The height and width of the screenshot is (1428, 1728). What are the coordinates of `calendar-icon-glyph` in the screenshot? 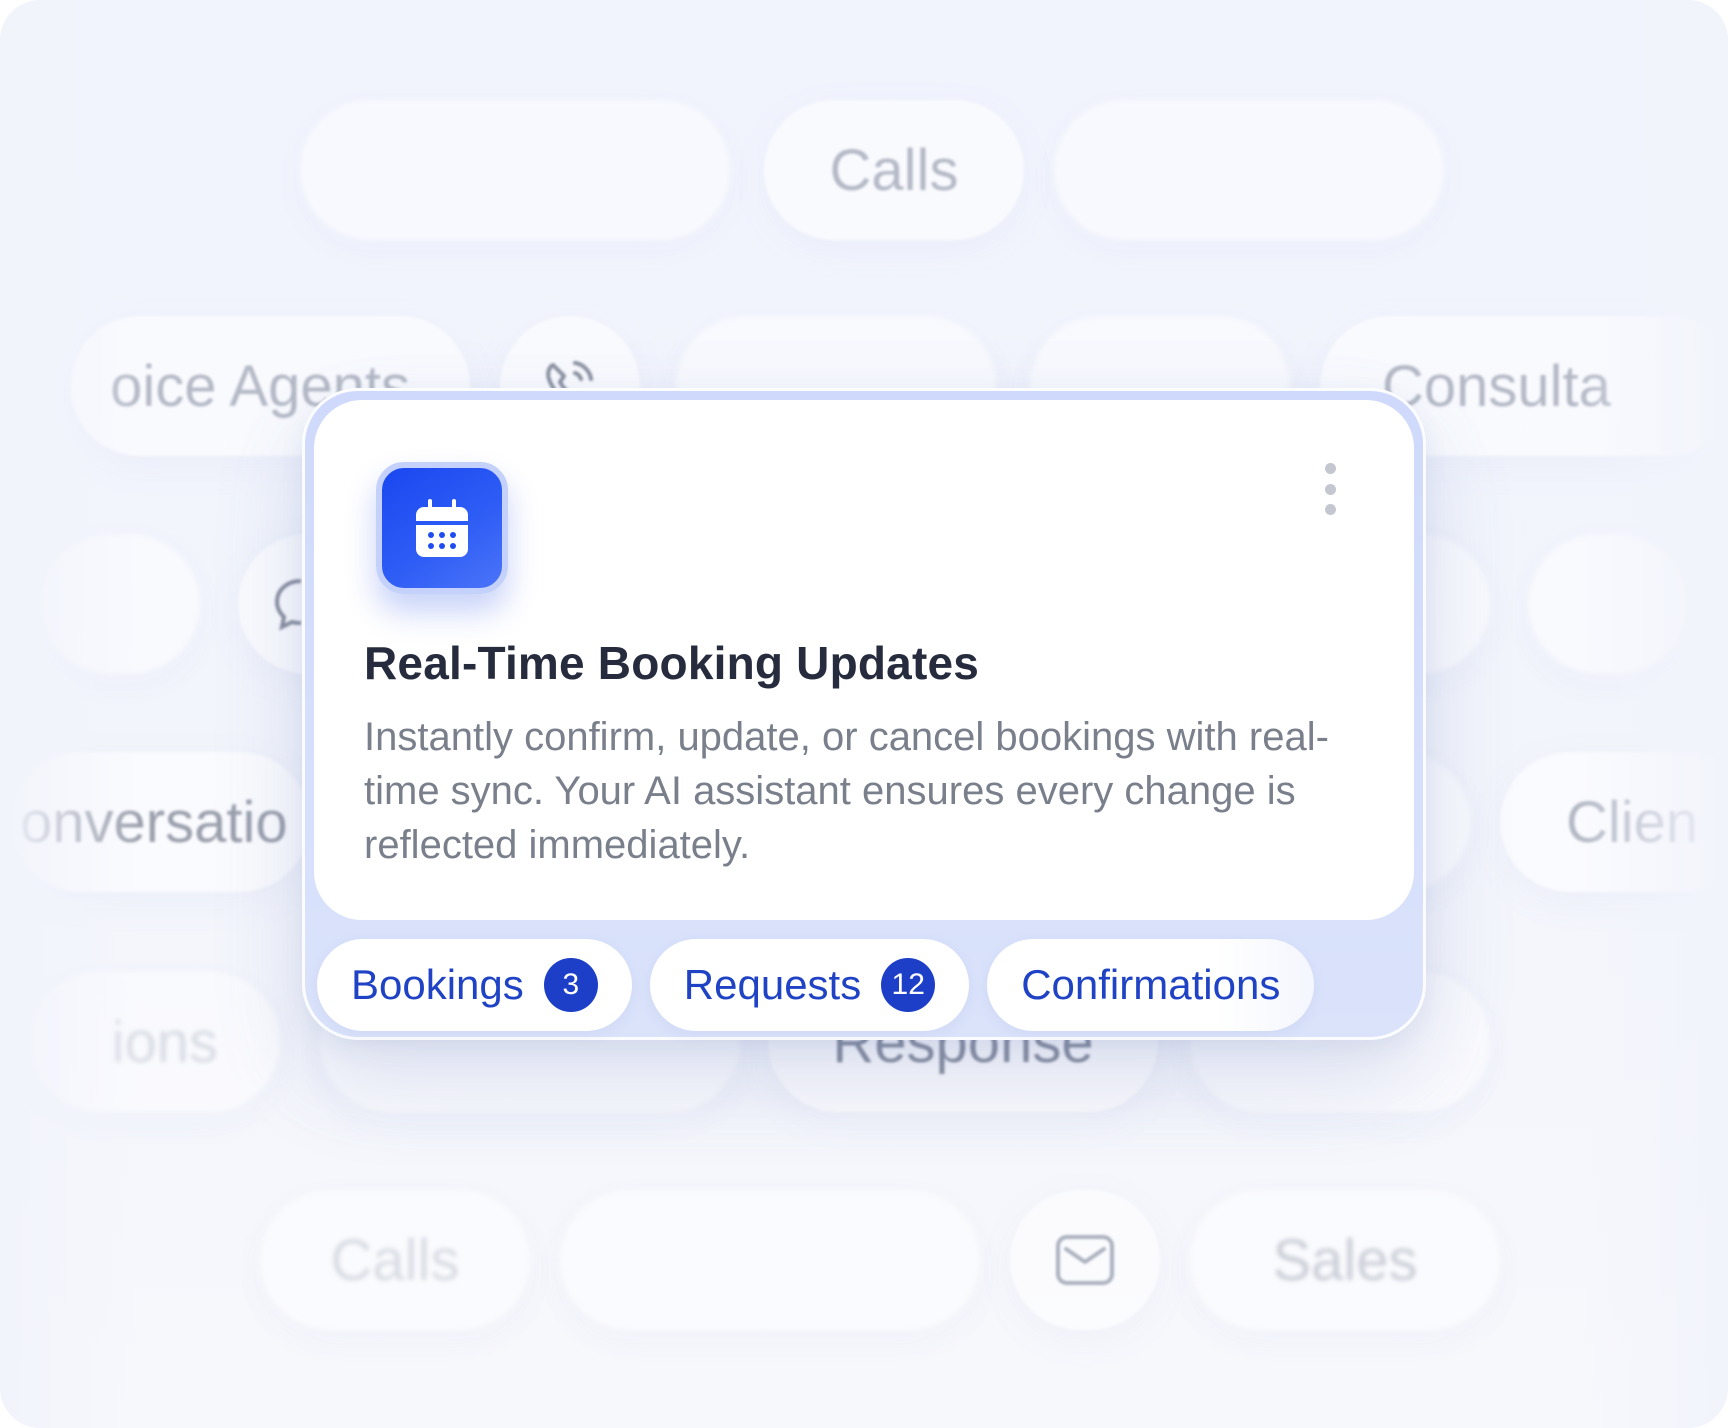 It's located at (442, 528).